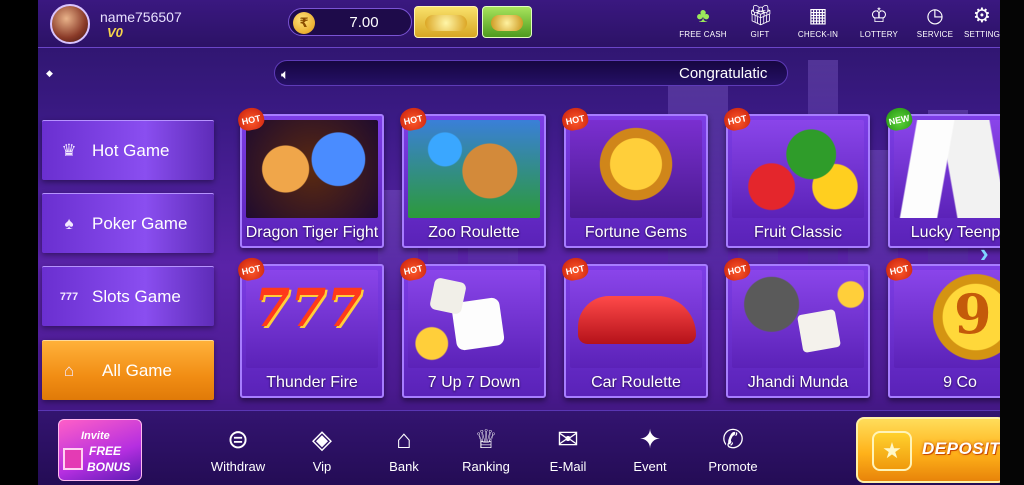  What do you see at coordinates (446, 22) in the screenshot?
I see `recharge-banner-gold` at bounding box center [446, 22].